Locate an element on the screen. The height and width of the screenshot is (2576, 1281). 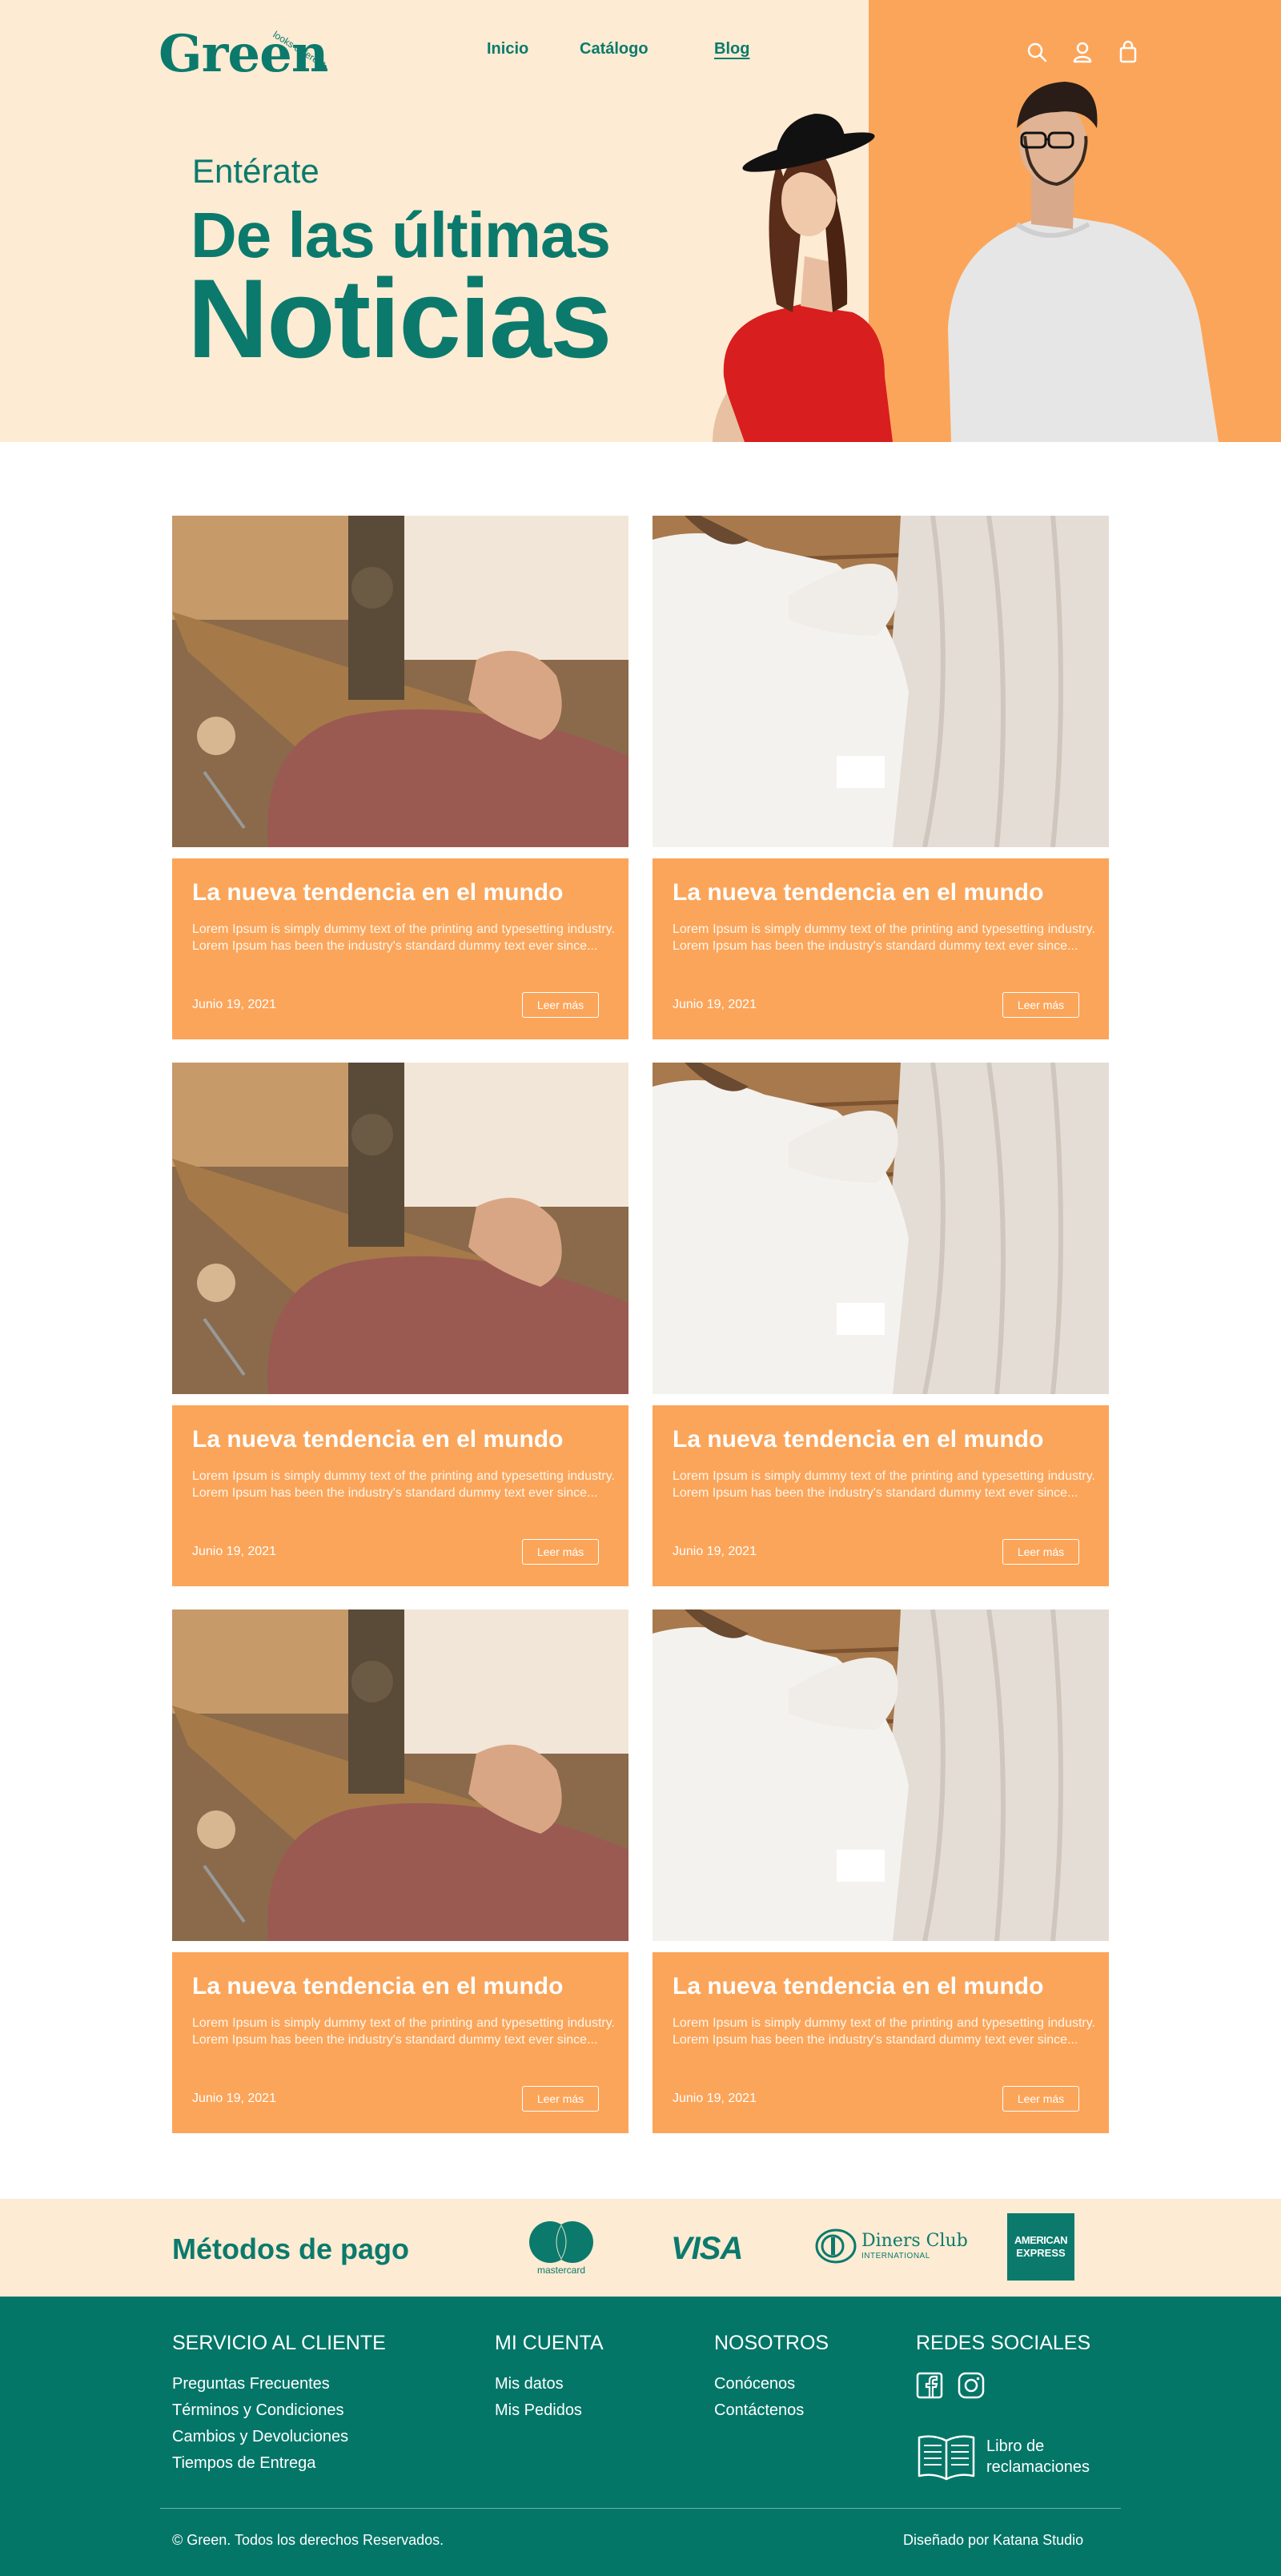
footer-col-nosotros: NOSOTROS Conócenos Contáctenos is located at coordinates (772, 2378).